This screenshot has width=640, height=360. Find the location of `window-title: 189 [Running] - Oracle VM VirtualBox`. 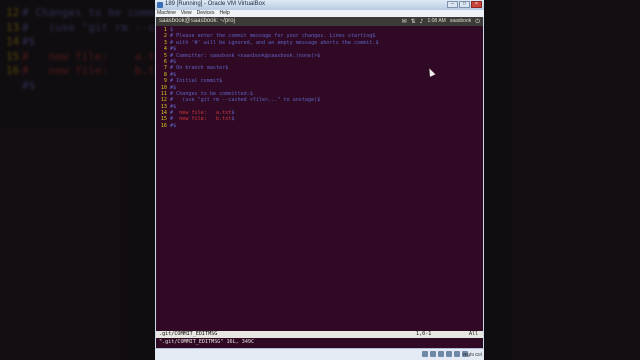

window-title: 189 [Running] - Oracle VM VirtualBox is located at coordinates (215, 4).